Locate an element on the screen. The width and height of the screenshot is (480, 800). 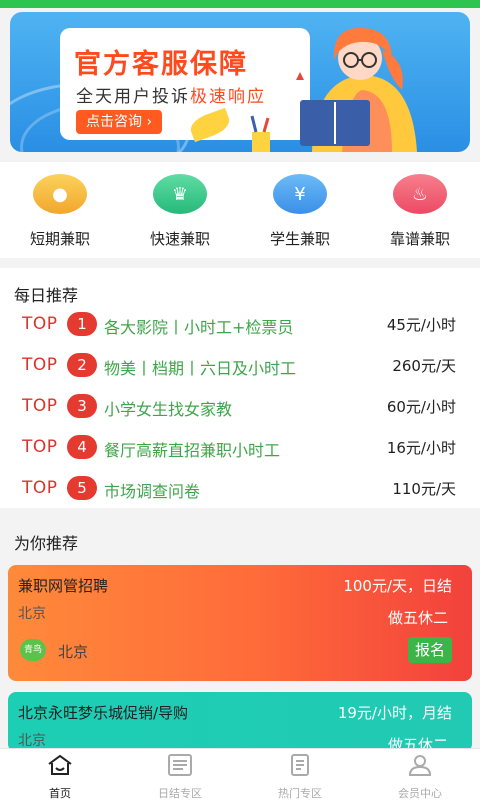
job-card: 北京永旺梦乐城促销/导购 19元/小时，月结 北京 做五休二 is located at coordinates (240, 722).